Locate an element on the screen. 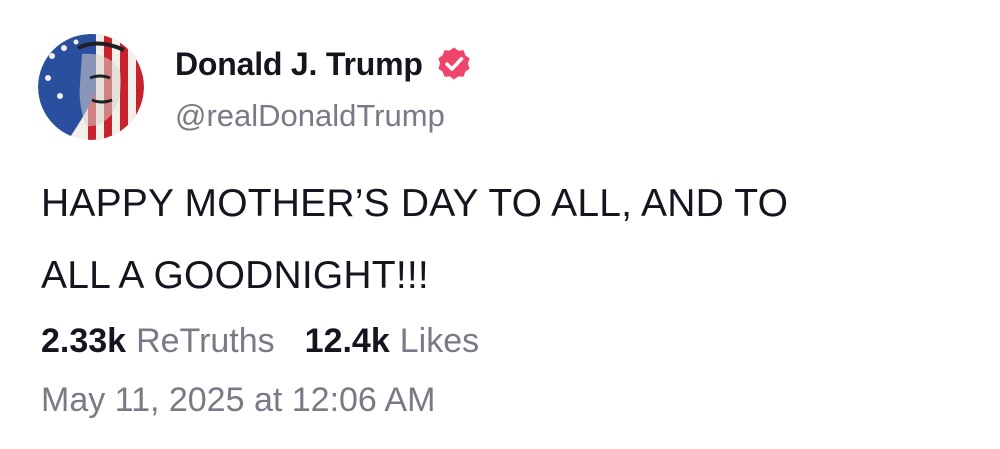 The width and height of the screenshot is (1000, 449). author-name-row: Donald J. Trump is located at coordinates (323, 64).